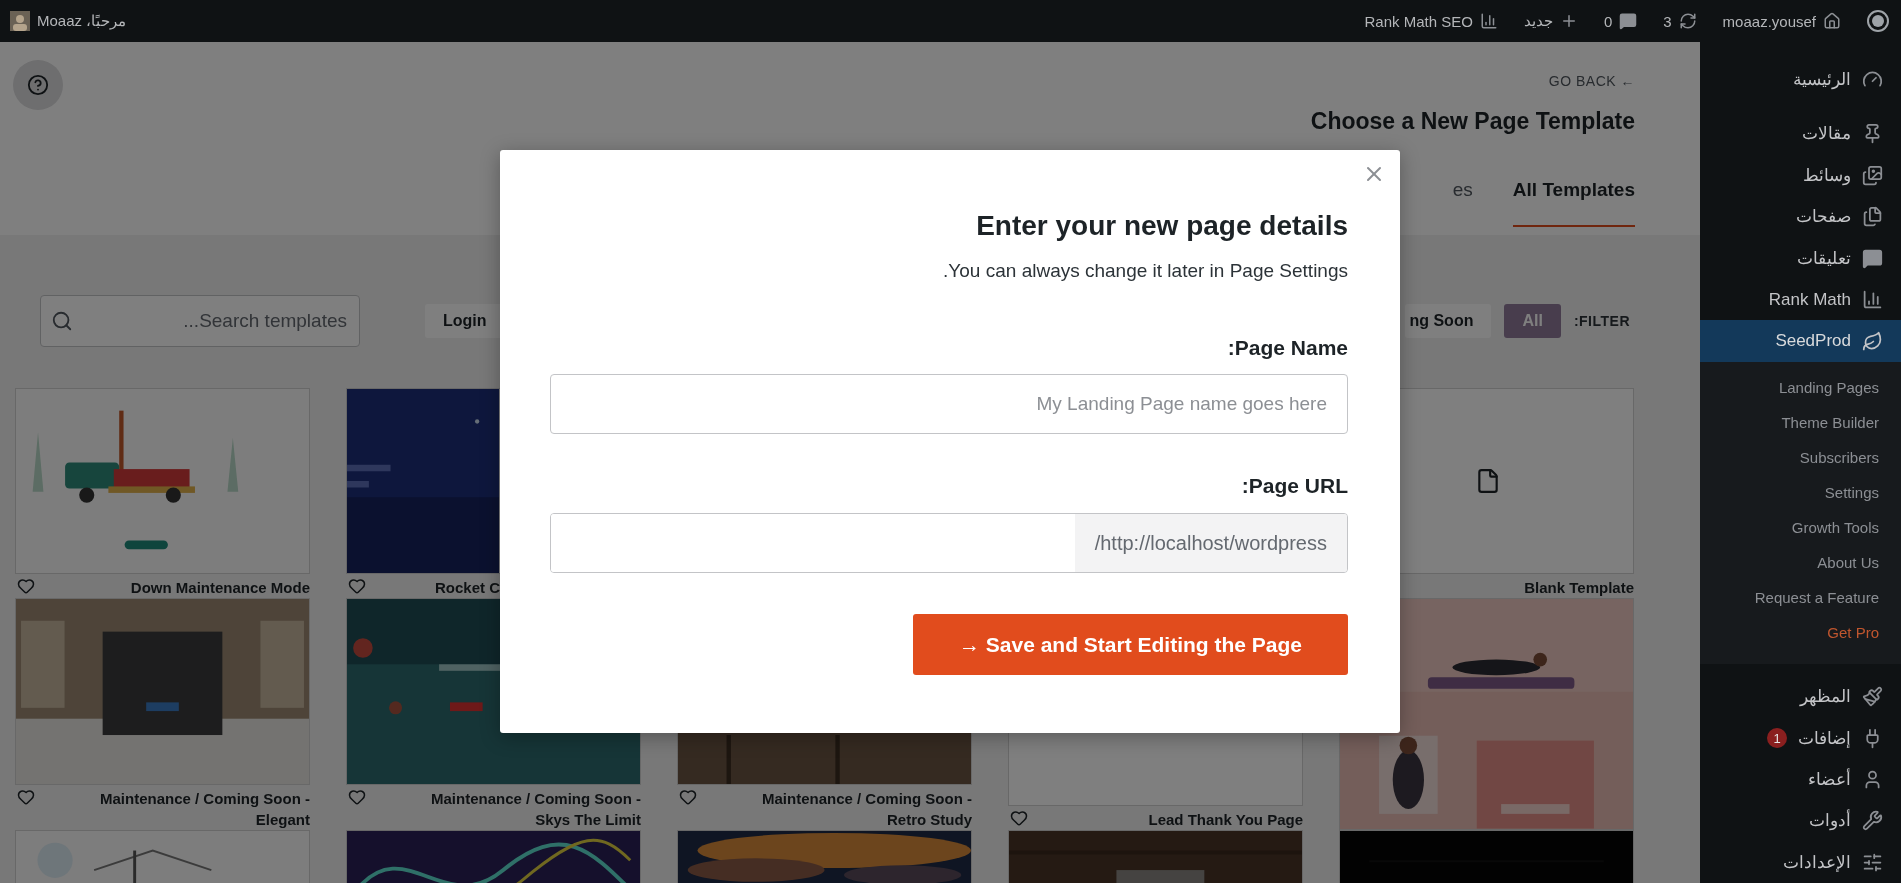 This screenshot has width=1901, height=883. What do you see at coordinates (1832, 21) in the screenshot?
I see `home-icon` at bounding box center [1832, 21].